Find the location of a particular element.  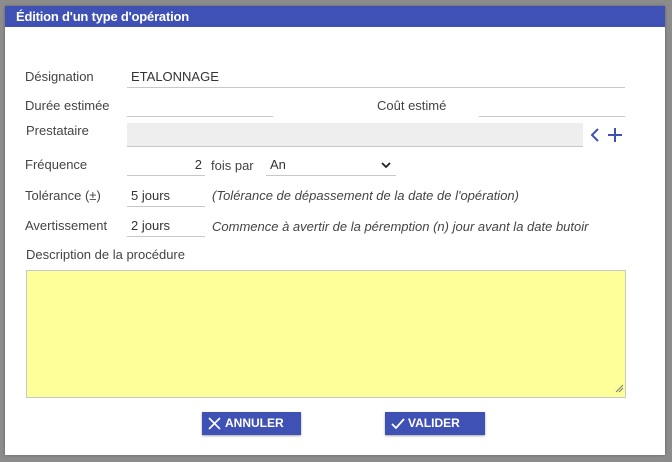

prestataire-label: Prestataire is located at coordinates (57, 130).